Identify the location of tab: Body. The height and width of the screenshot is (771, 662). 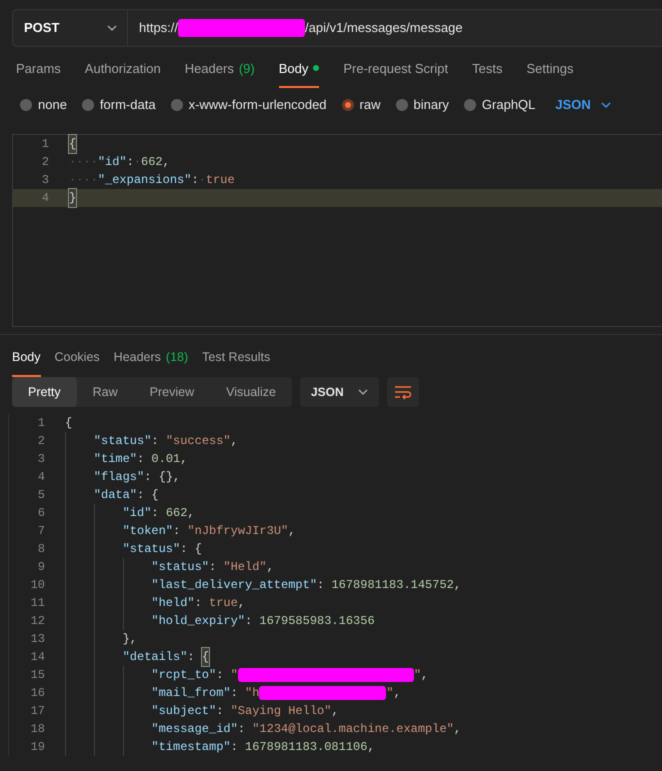
(299, 73).